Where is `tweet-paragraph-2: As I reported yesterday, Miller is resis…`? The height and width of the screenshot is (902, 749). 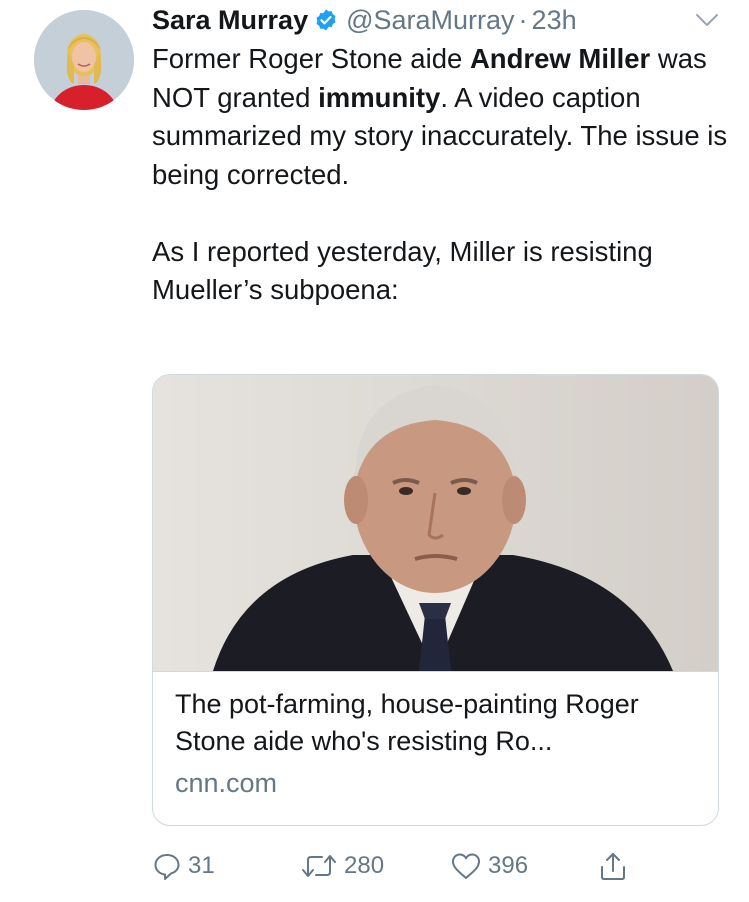
tweet-paragraph-2: As I reported yesterday, Miller is resis… is located at coordinates (402, 270).